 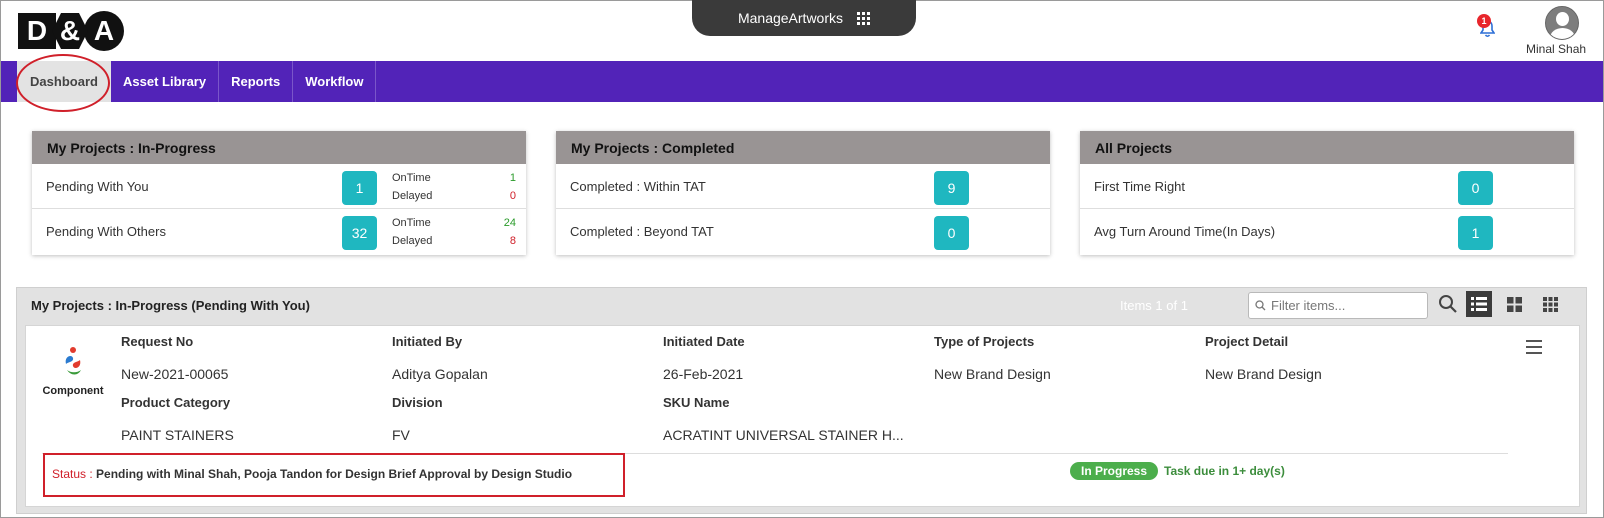 What do you see at coordinates (440, 374) in the screenshot?
I see `initiated-by-value: Aditya Gopalan` at bounding box center [440, 374].